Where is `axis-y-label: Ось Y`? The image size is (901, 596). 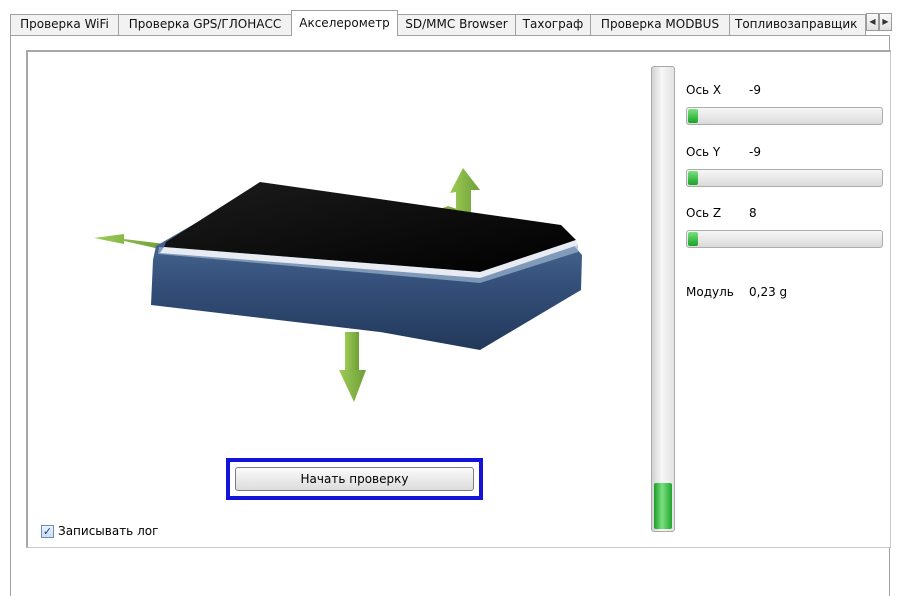 axis-y-label: Ось Y is located at coordinates (703, 152).